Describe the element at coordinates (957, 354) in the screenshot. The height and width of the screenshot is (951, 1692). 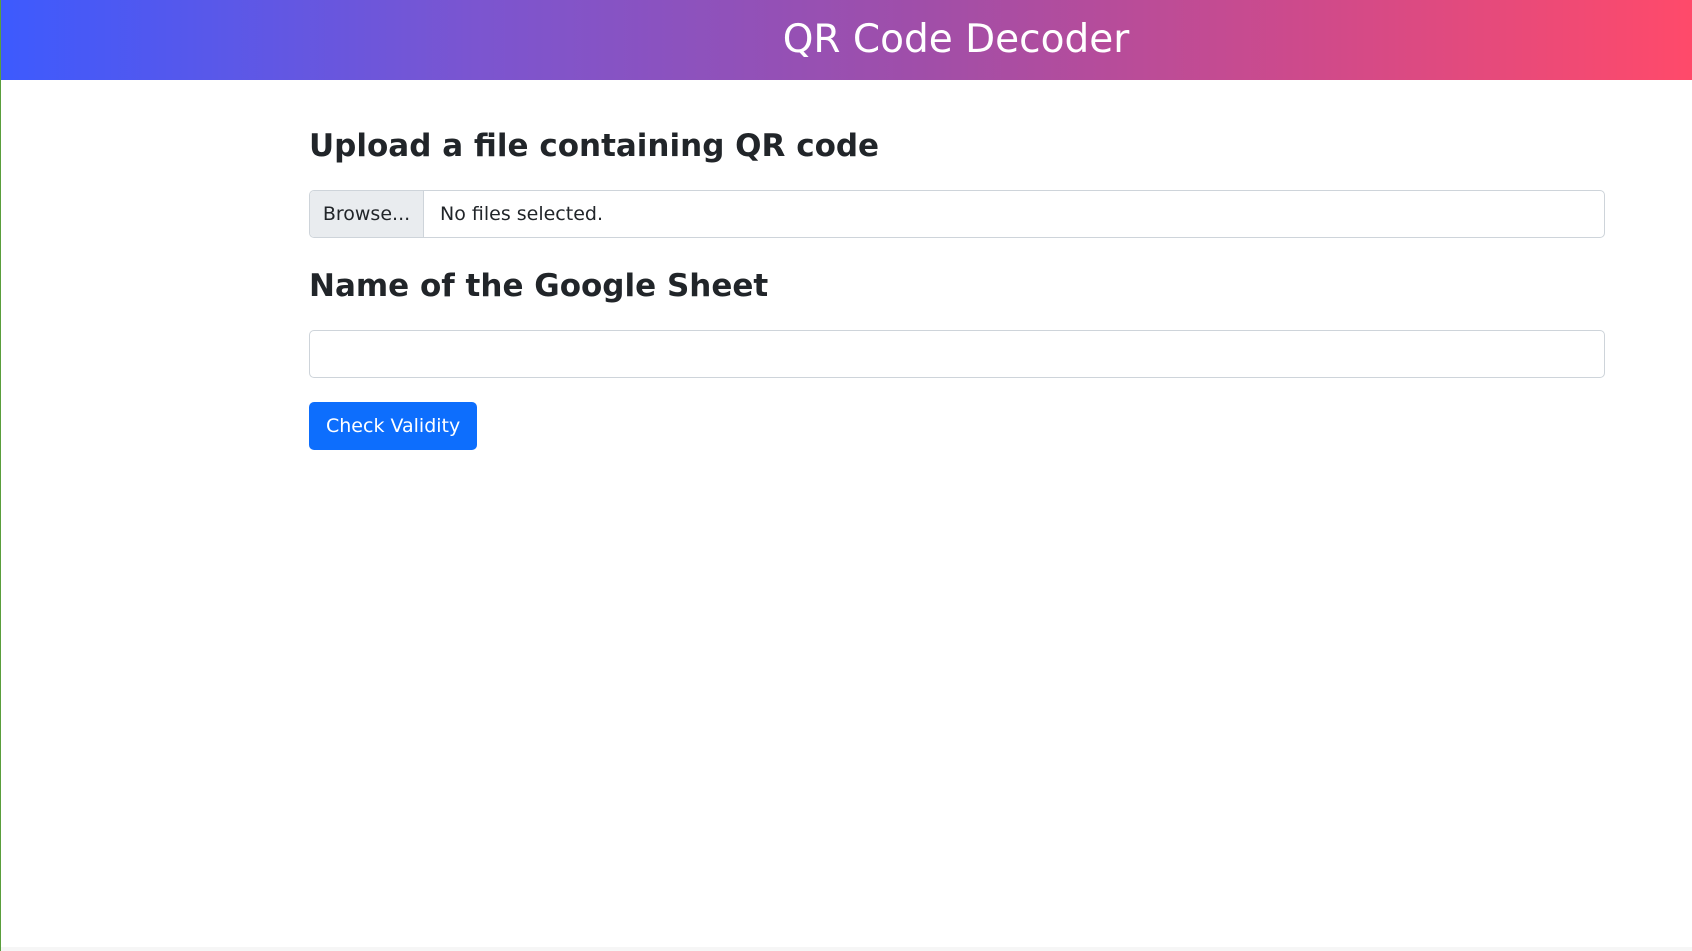
I see `sheet-name-input` at that location.